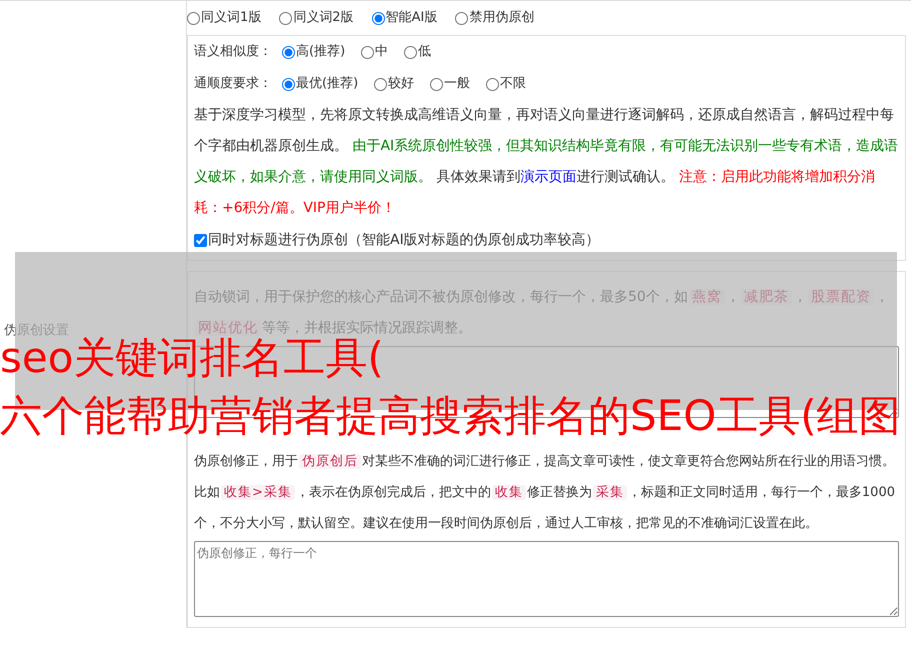 This screenshot has width=911, height=658. I want to click on field-label: 语义相似度：, so click(233, 52).